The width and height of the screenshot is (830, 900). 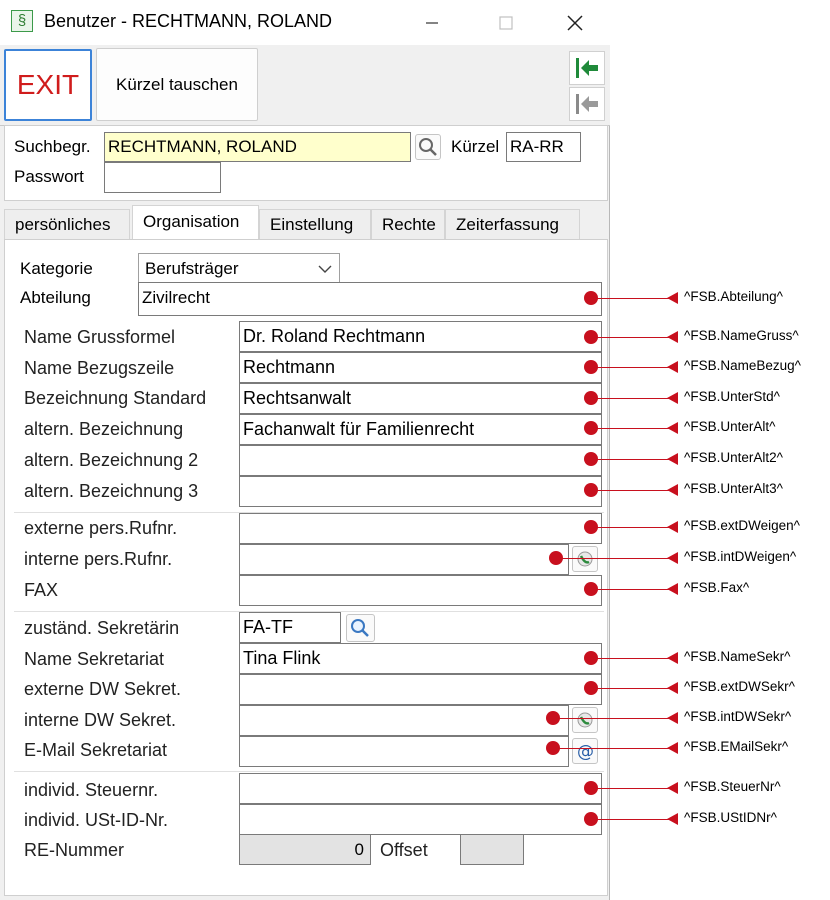 I want to click on intdwsekr-label: interne DW Sekret., so click(x=100, y=720).